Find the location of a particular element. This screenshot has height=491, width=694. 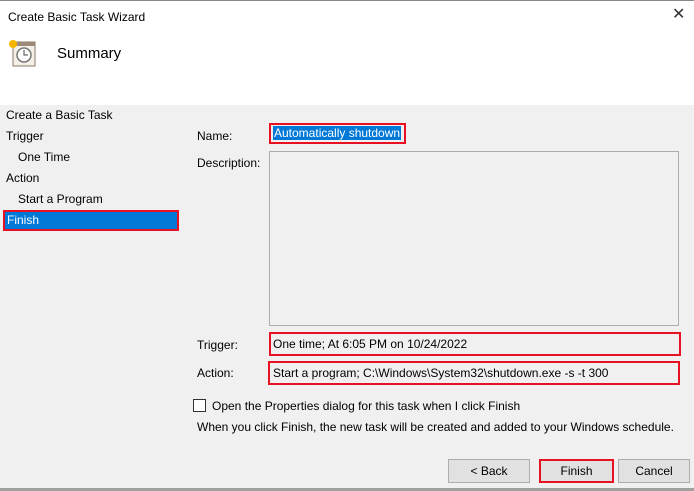

nav-finish: Finish is located at coordinates (91, 220).